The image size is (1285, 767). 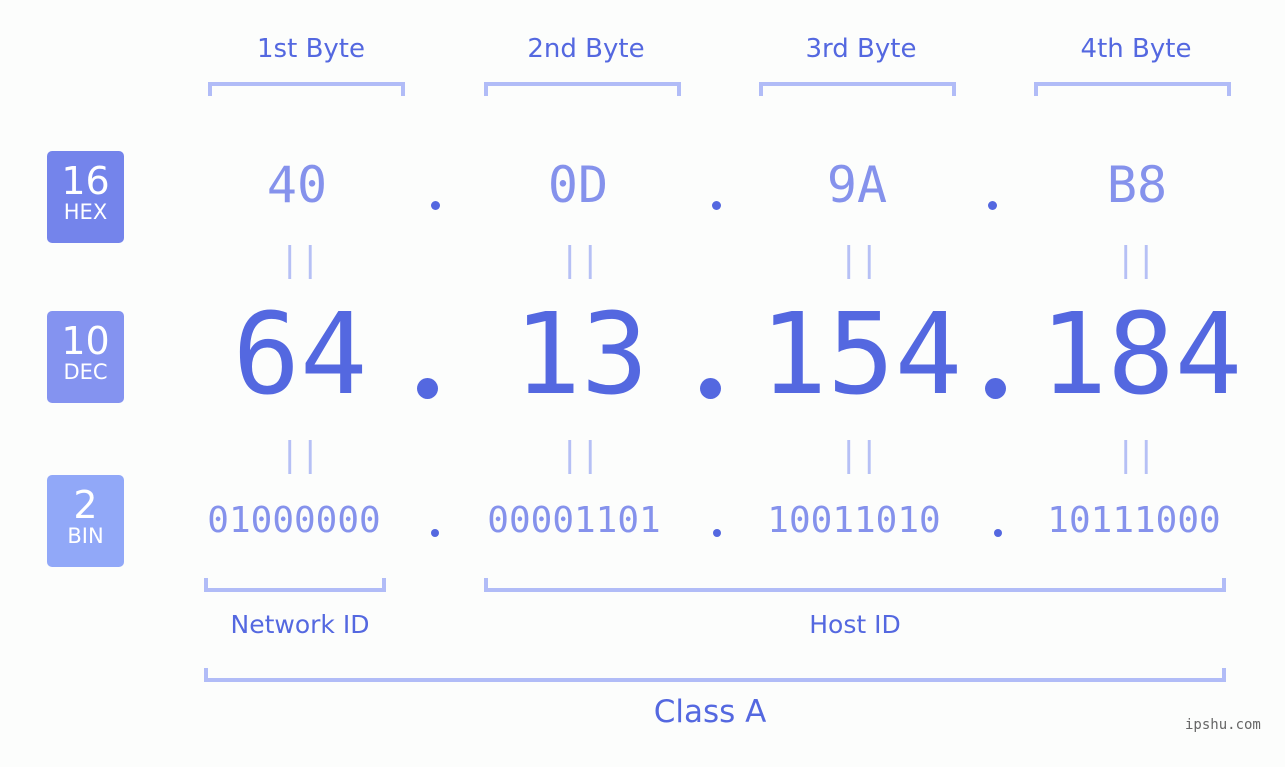 I want to click on network-id-bracket, so click(x=295, y=585).